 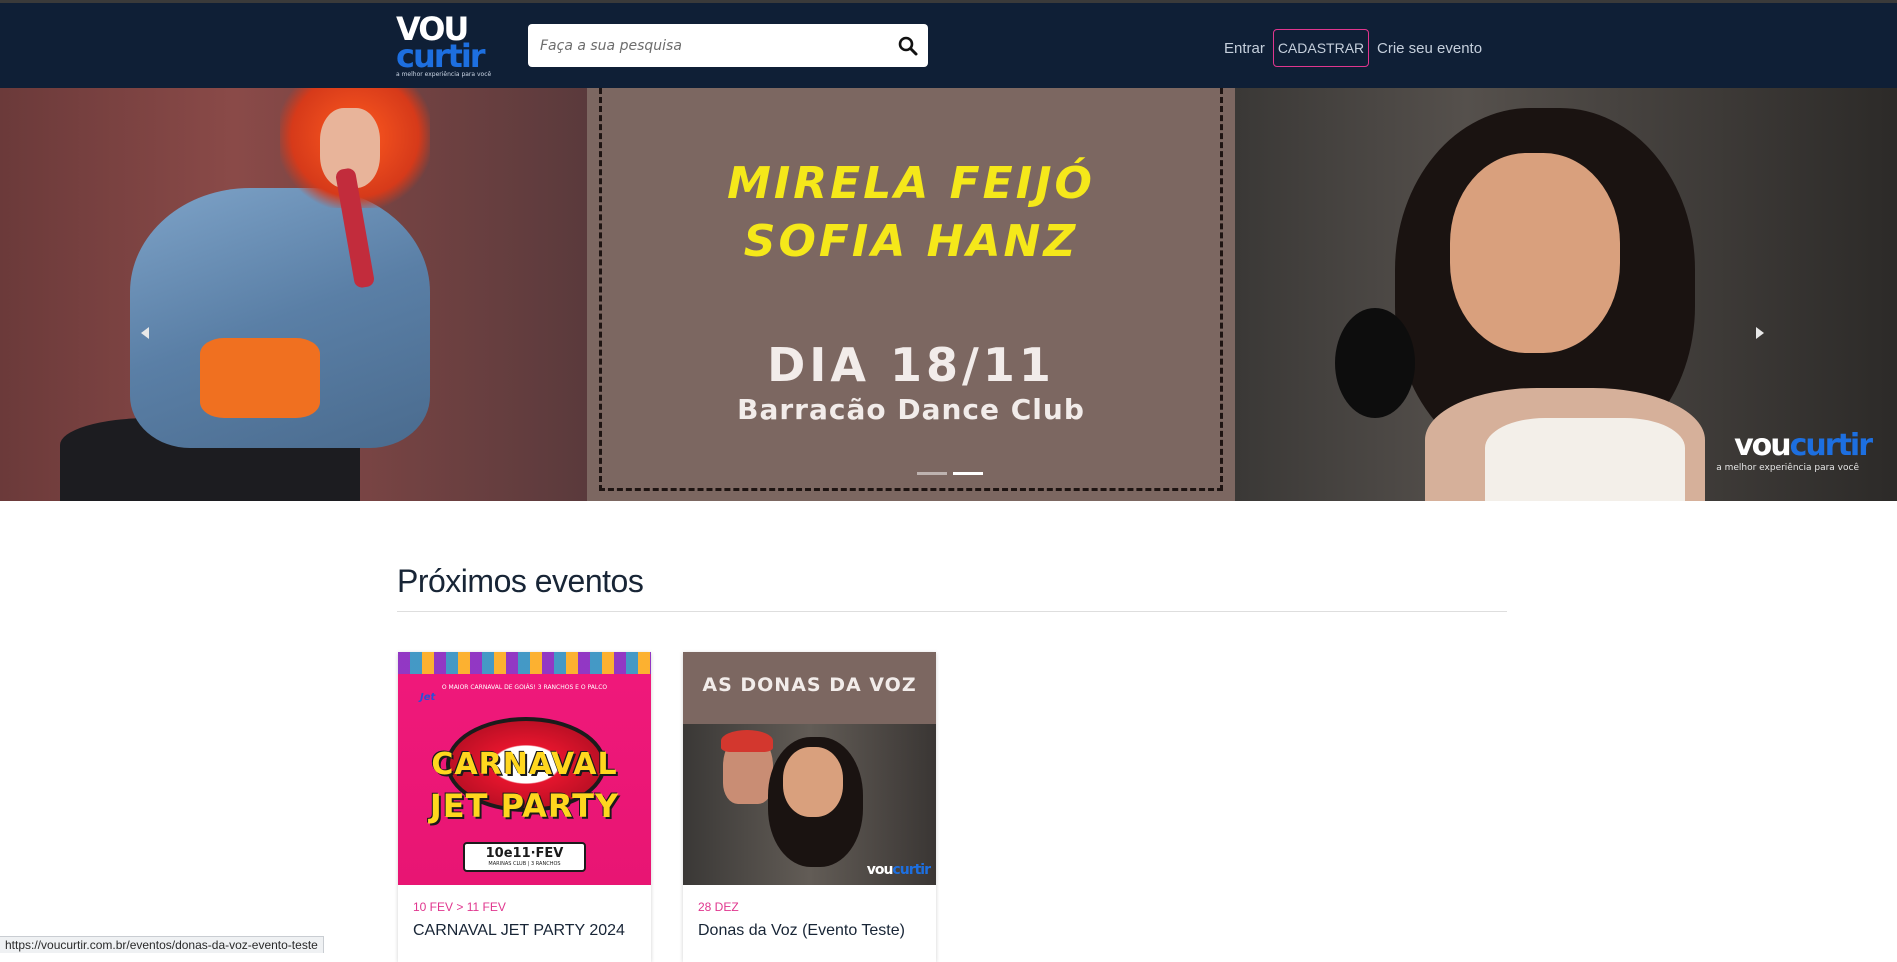 What do you see at coordinates (813, 782) in the screenshot?
I see `card-art-face-shape` at bounding box center [813, 782].